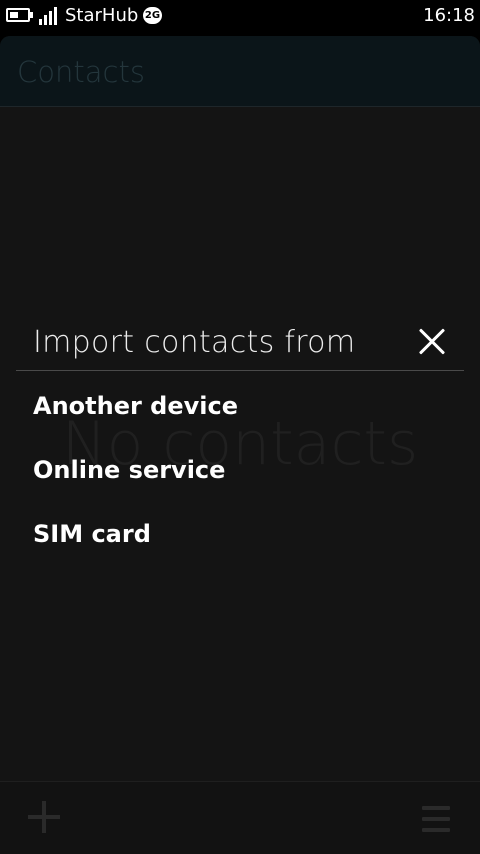 This screenshot has height=854, width=480. Describe the element at coordinates (18, 15) in the screenshot. I see `battery-icon` at that location.